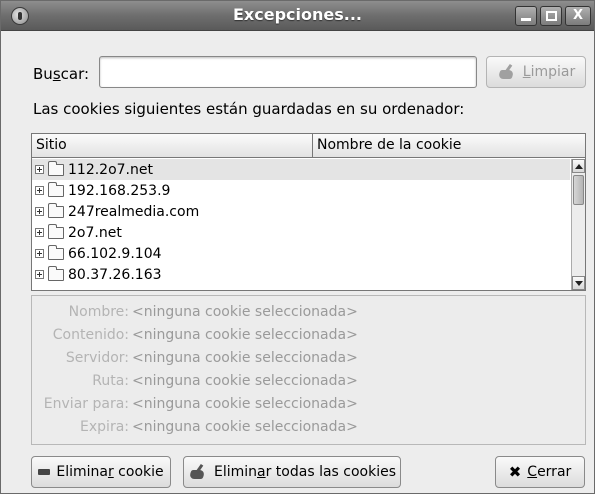 Image resolution: width=595 pixels, height=494 pixels. Describe the element at coordinates (526, 72) in the screenshot. I see `clear-label-key: L` at that location.